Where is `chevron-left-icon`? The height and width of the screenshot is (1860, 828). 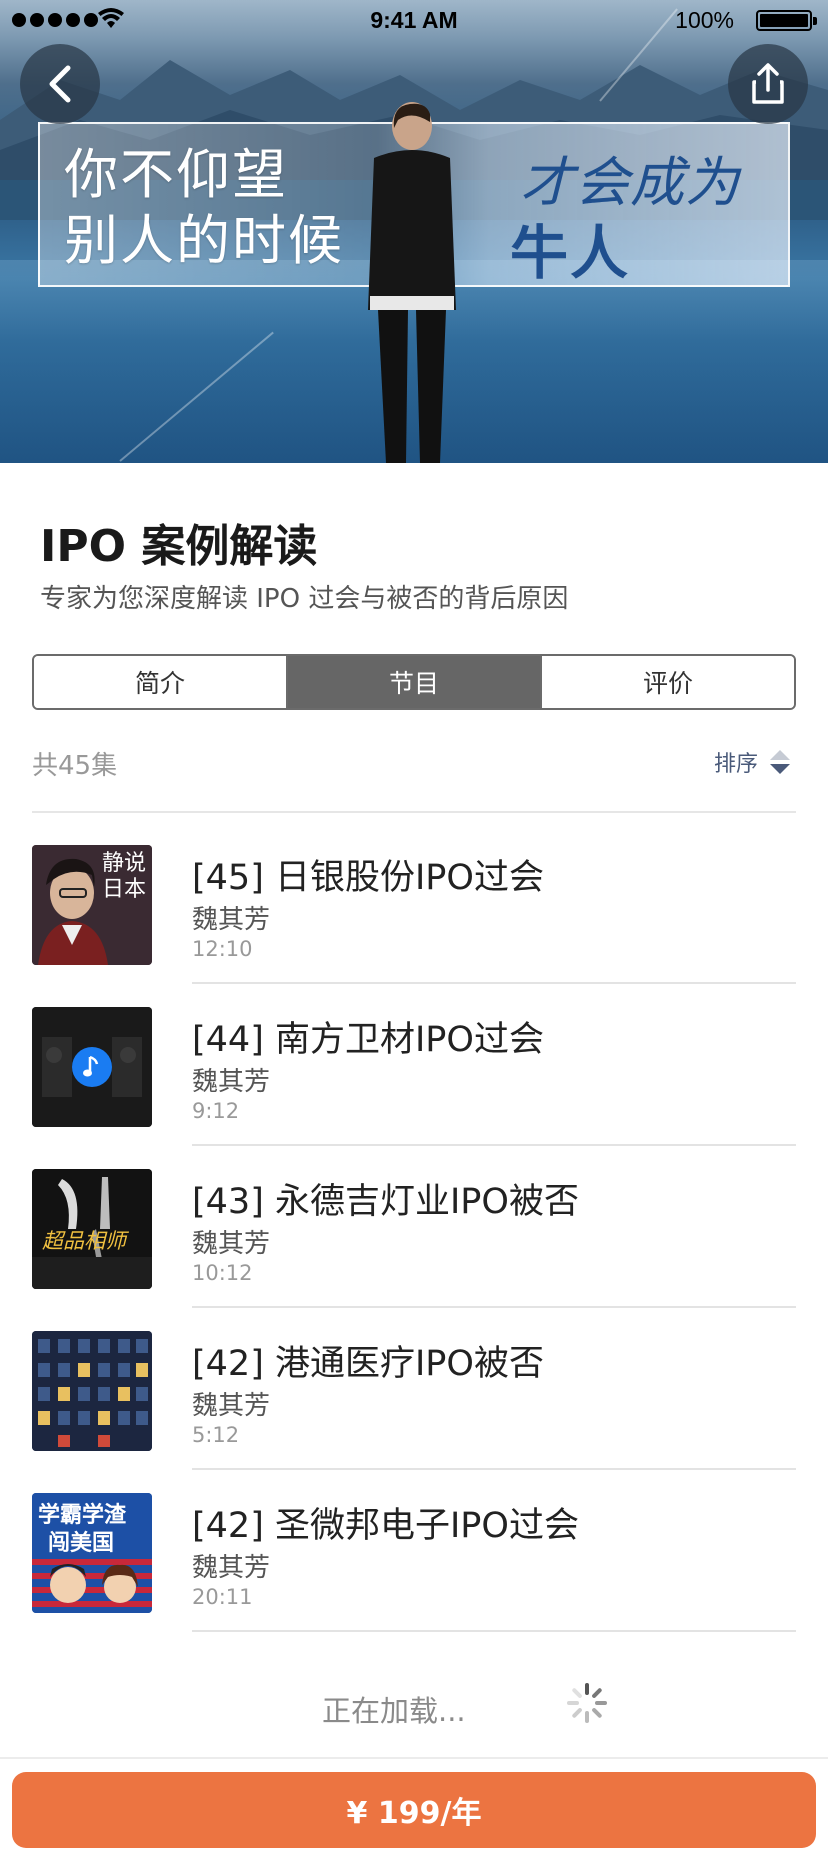 chevron-left-icon is located at coordinates (60, 84).